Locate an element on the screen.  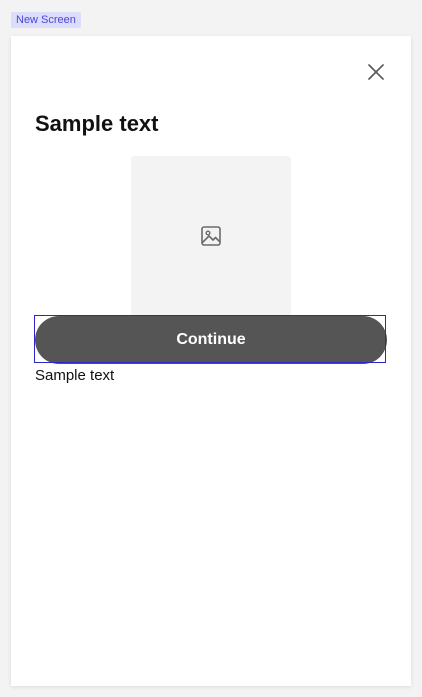
image-placeholder is located at coordinates (211, 236).